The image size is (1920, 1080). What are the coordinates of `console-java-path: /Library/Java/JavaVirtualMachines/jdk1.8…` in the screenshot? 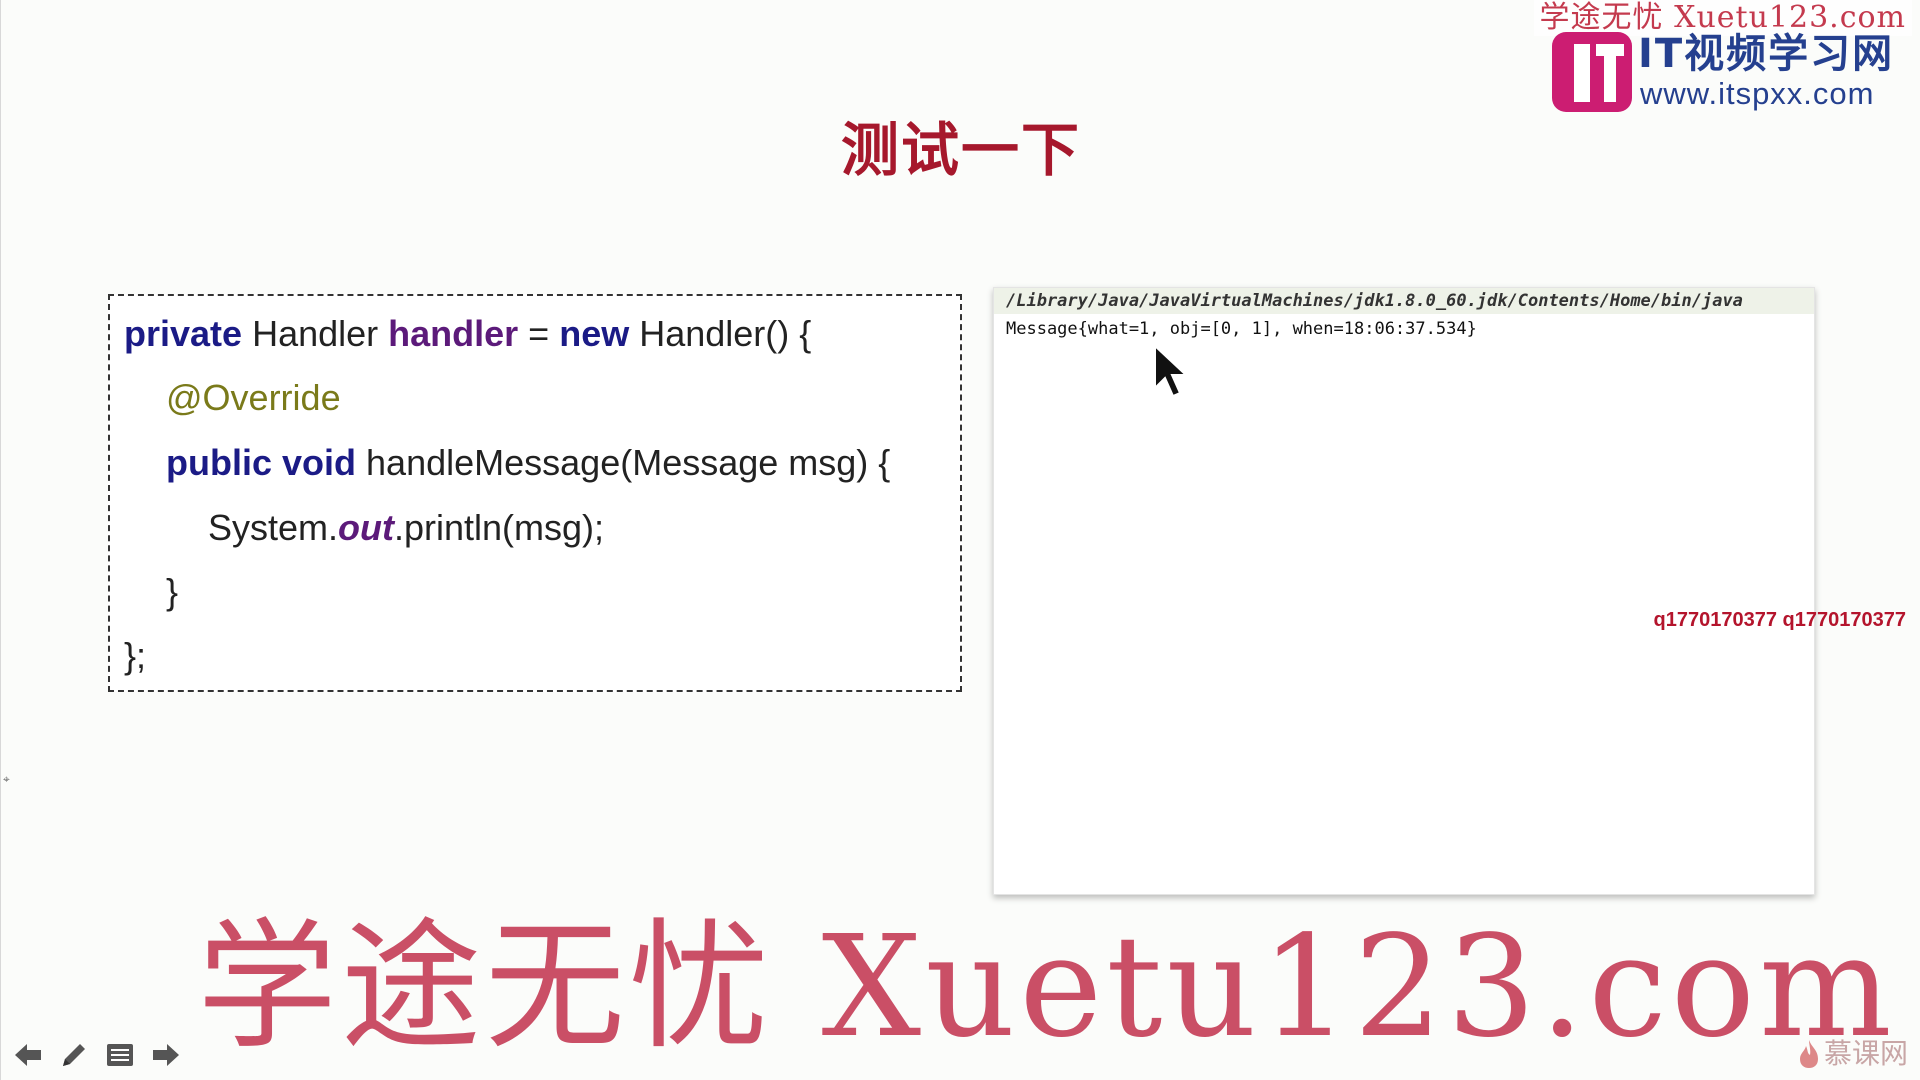 It's located at (1374, 301).